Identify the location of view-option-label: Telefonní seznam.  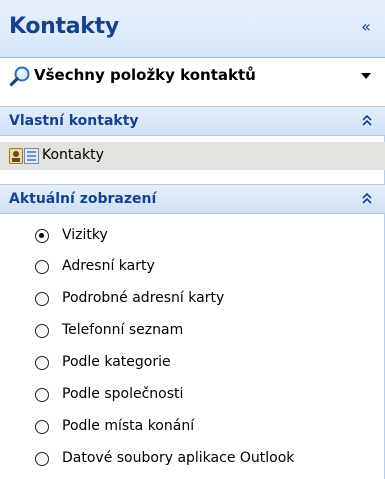
(123, 330).